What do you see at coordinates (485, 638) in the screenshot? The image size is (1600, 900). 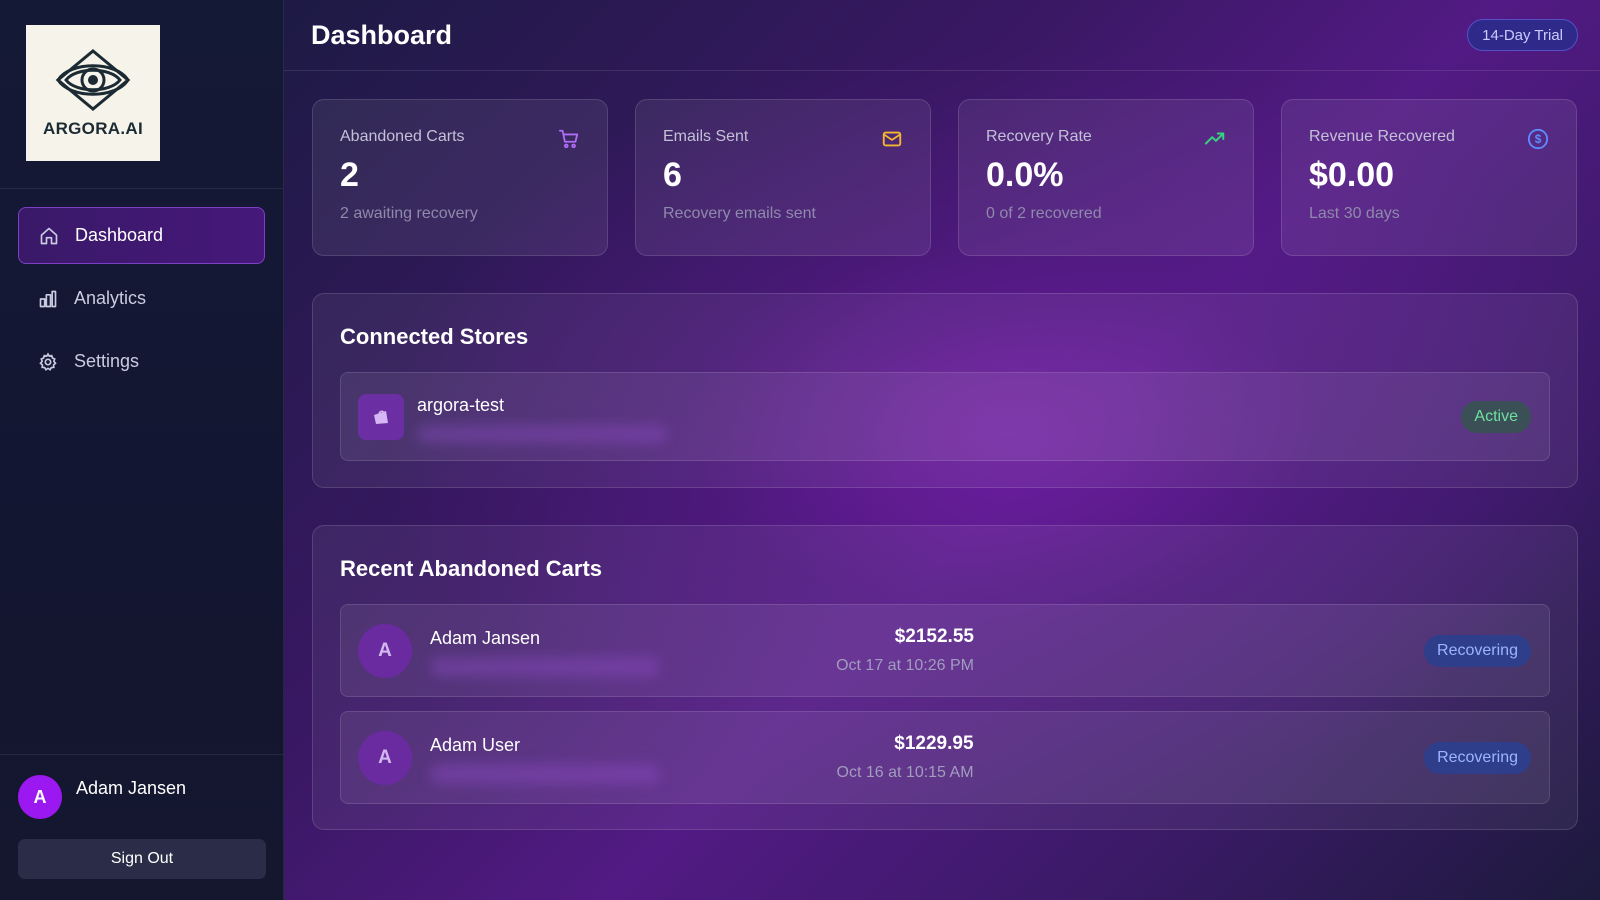 I see `customer-name: Adam Jansen` at bounding box center [485, 638].